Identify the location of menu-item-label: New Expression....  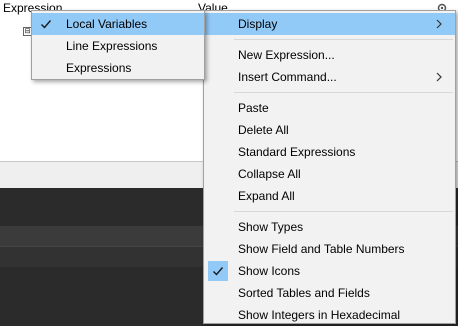
(286, 55).